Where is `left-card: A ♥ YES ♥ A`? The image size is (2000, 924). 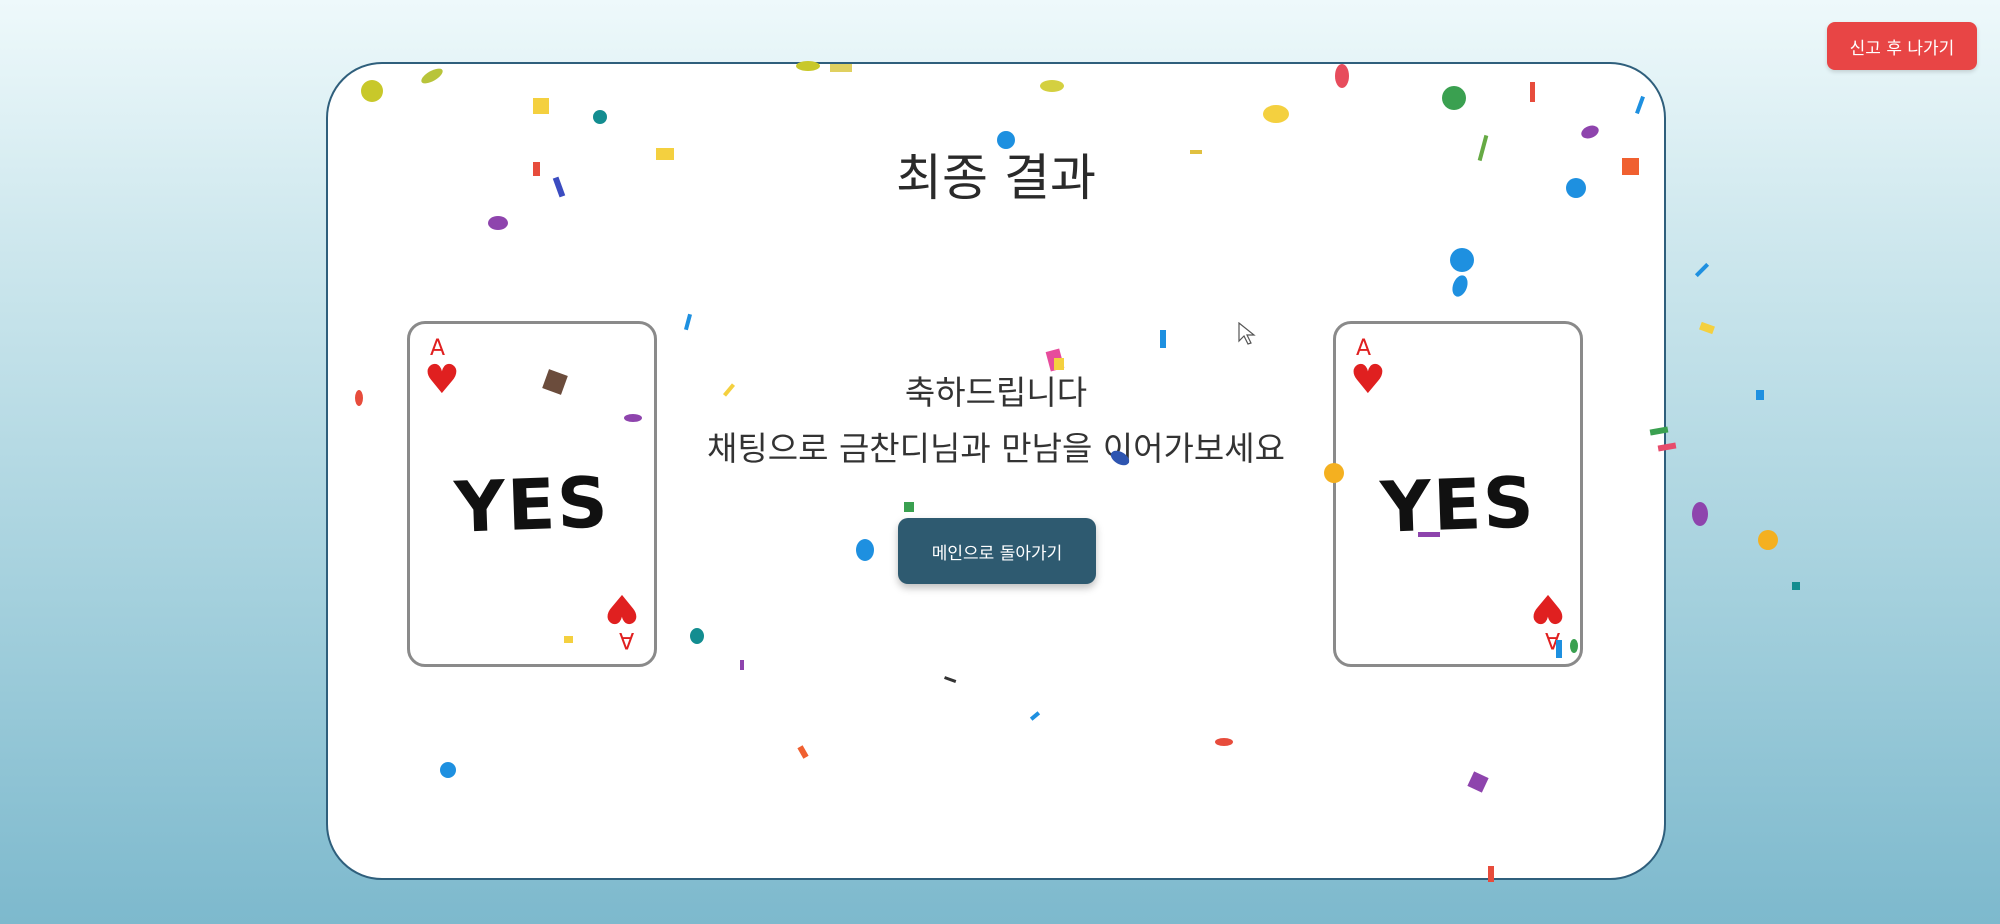
left-card: A ♥ YES ♥ A is located at coordinates (532, 494).